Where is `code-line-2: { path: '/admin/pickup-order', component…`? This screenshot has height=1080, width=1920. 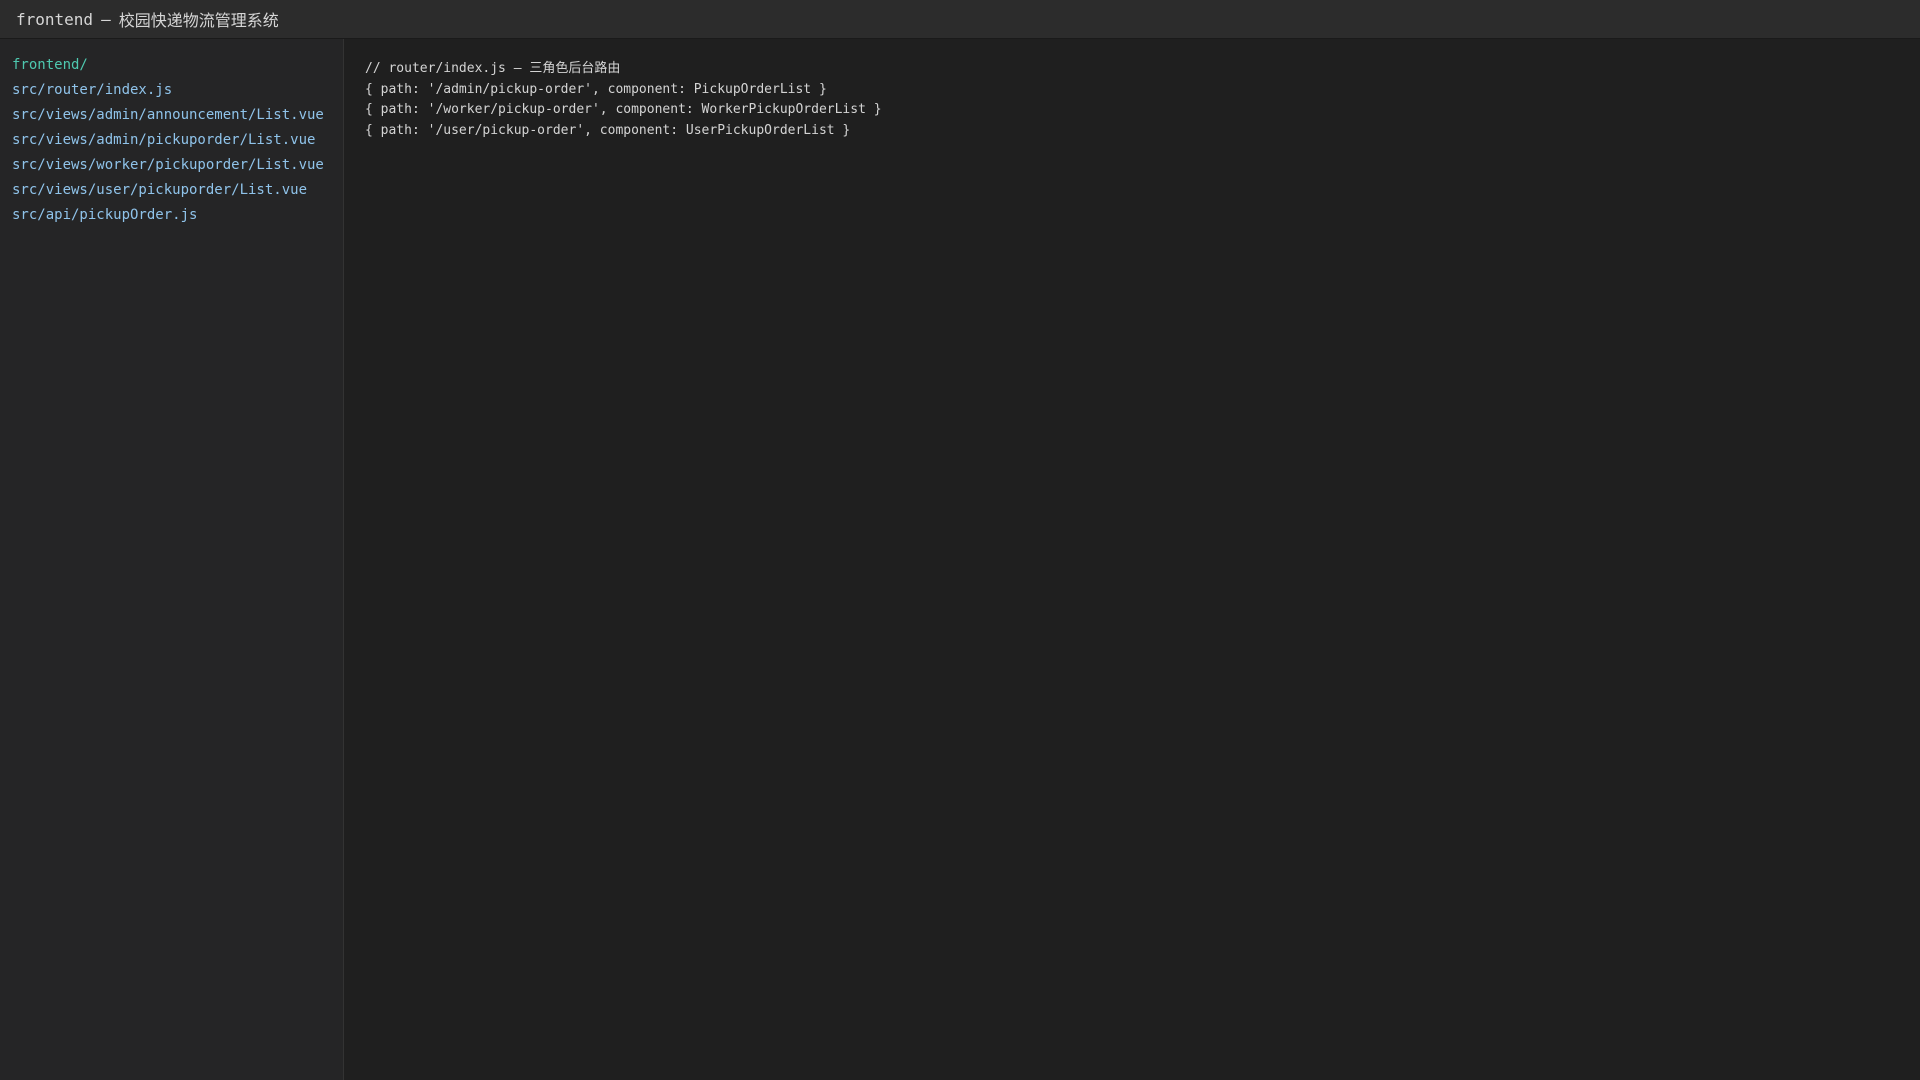
code-line-2: { path: '/admin/pickup-order', component… is located at coordinates (596, 89).